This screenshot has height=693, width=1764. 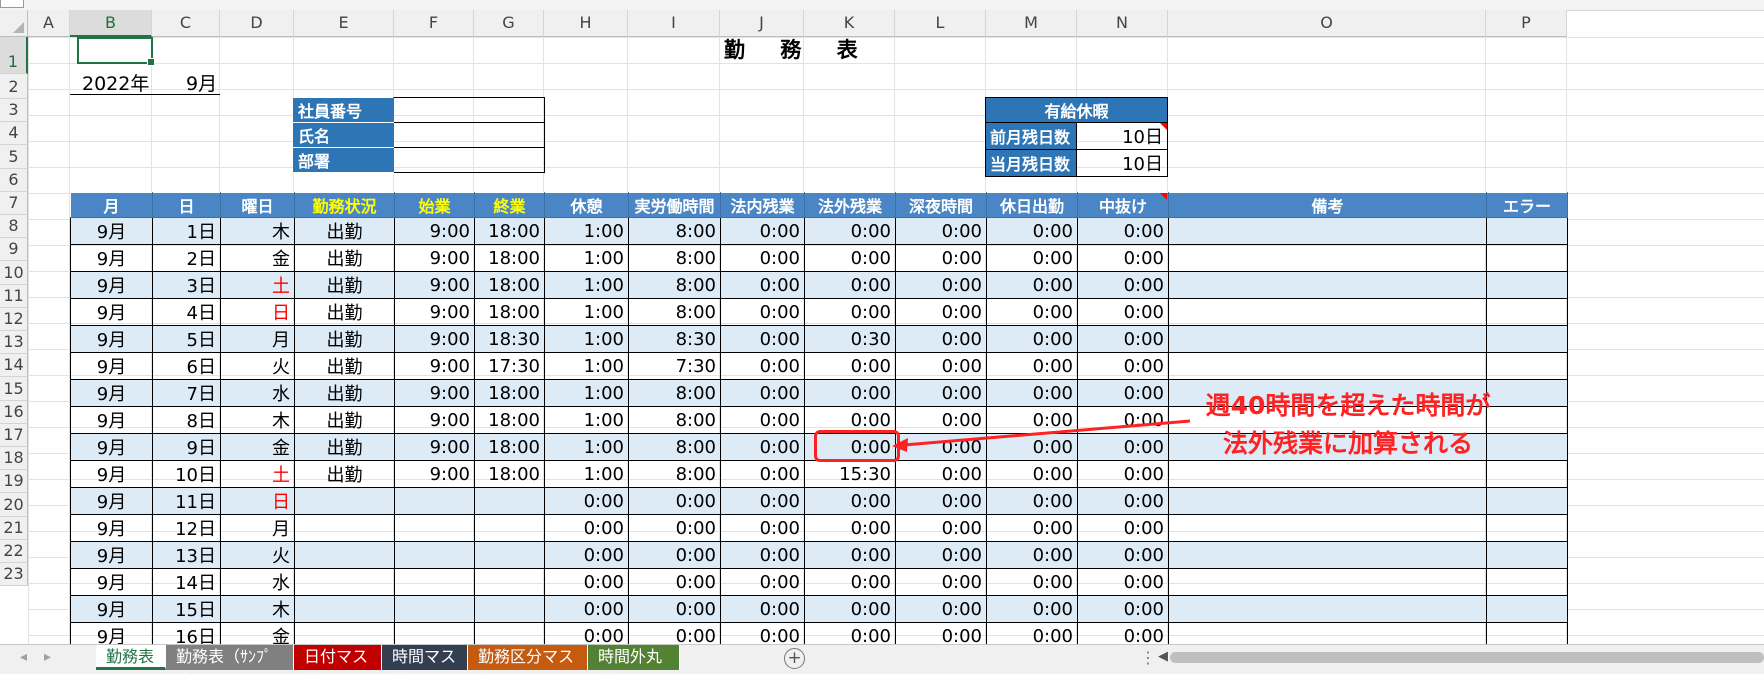 What do you see at coordinates (1123, 393) in the screenshot?
I see `cell-r6-c12: 0:00` at bounding box center [1123, 393].